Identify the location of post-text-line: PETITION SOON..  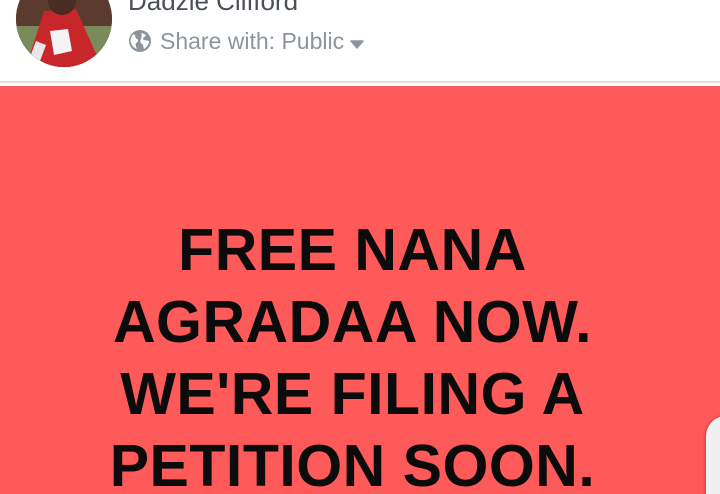
(352, 463).